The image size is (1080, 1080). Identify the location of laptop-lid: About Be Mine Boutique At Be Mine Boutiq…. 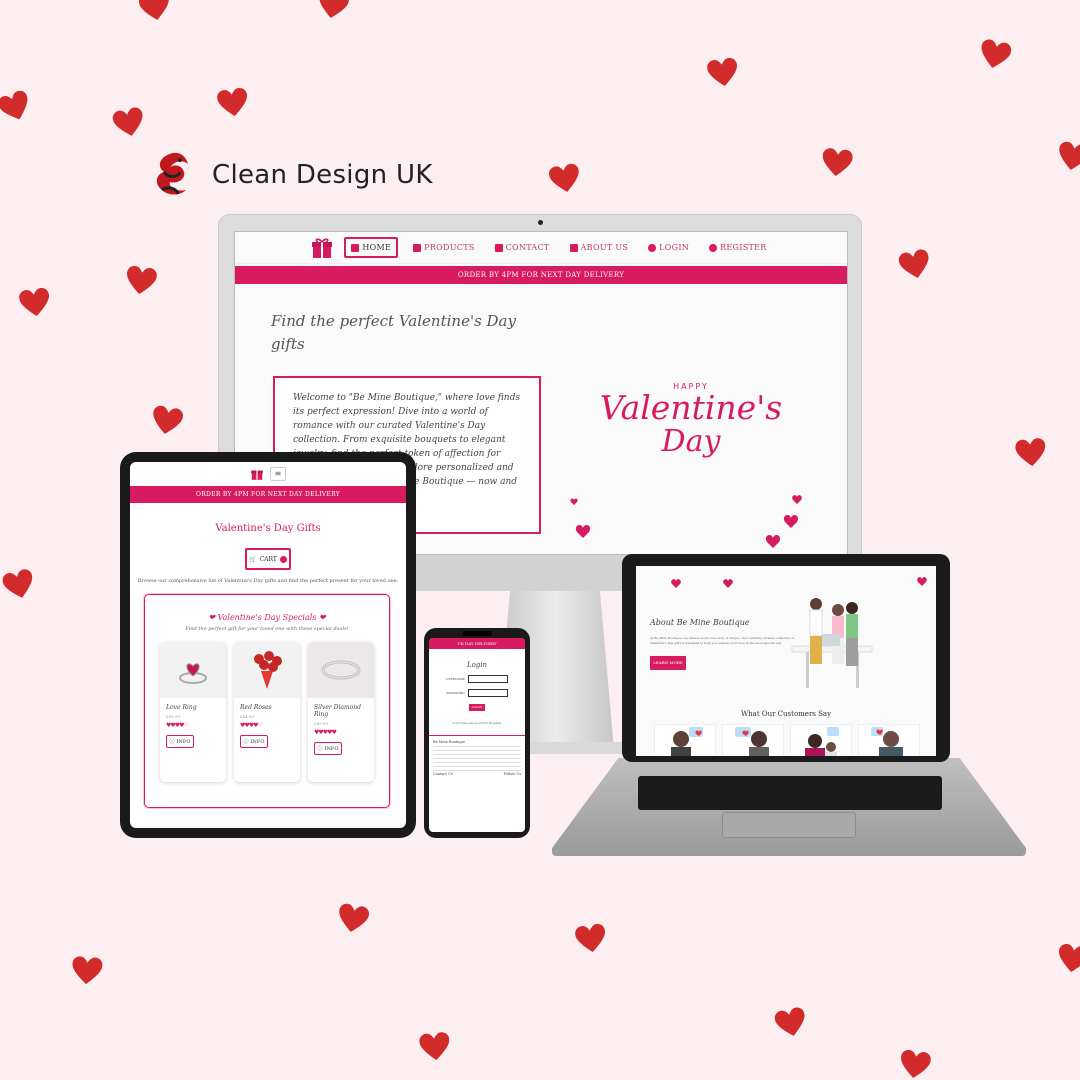
(786, 658).